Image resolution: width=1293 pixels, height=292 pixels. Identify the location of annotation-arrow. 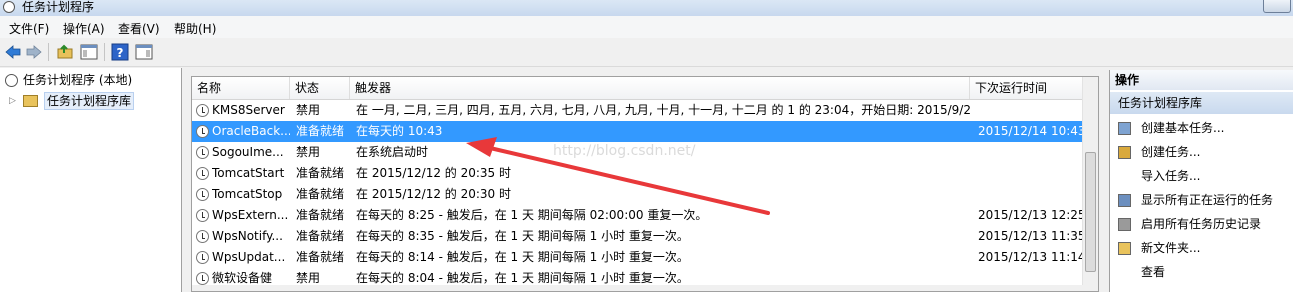
(618, 176).